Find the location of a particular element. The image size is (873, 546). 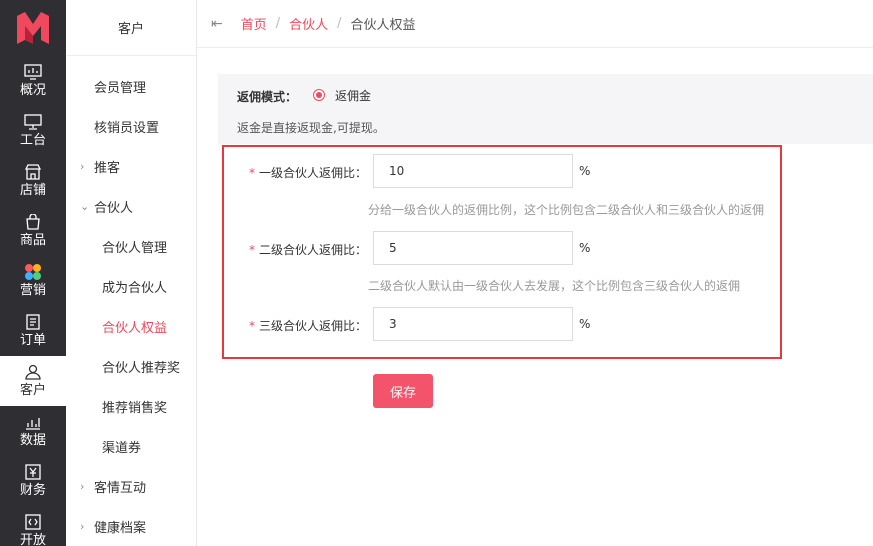

marketing-color-icon is located at coordinates (33, 272).